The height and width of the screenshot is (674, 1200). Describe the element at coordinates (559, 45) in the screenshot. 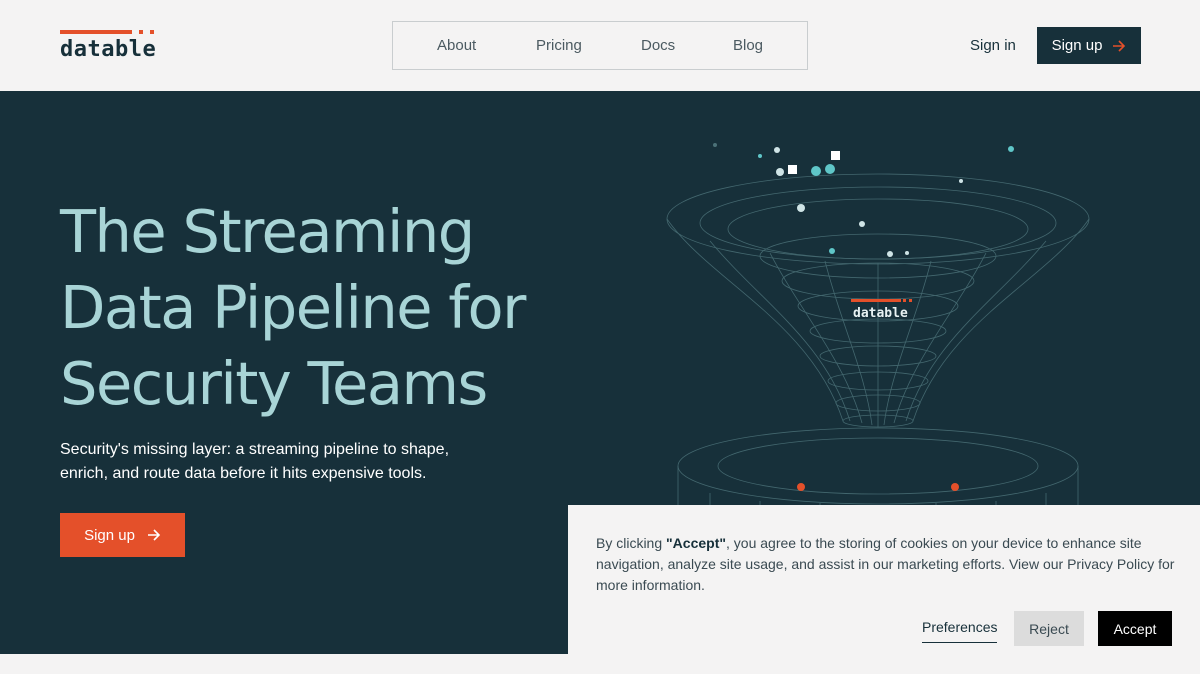

I see `nav-pricing: Pricing` at that location.